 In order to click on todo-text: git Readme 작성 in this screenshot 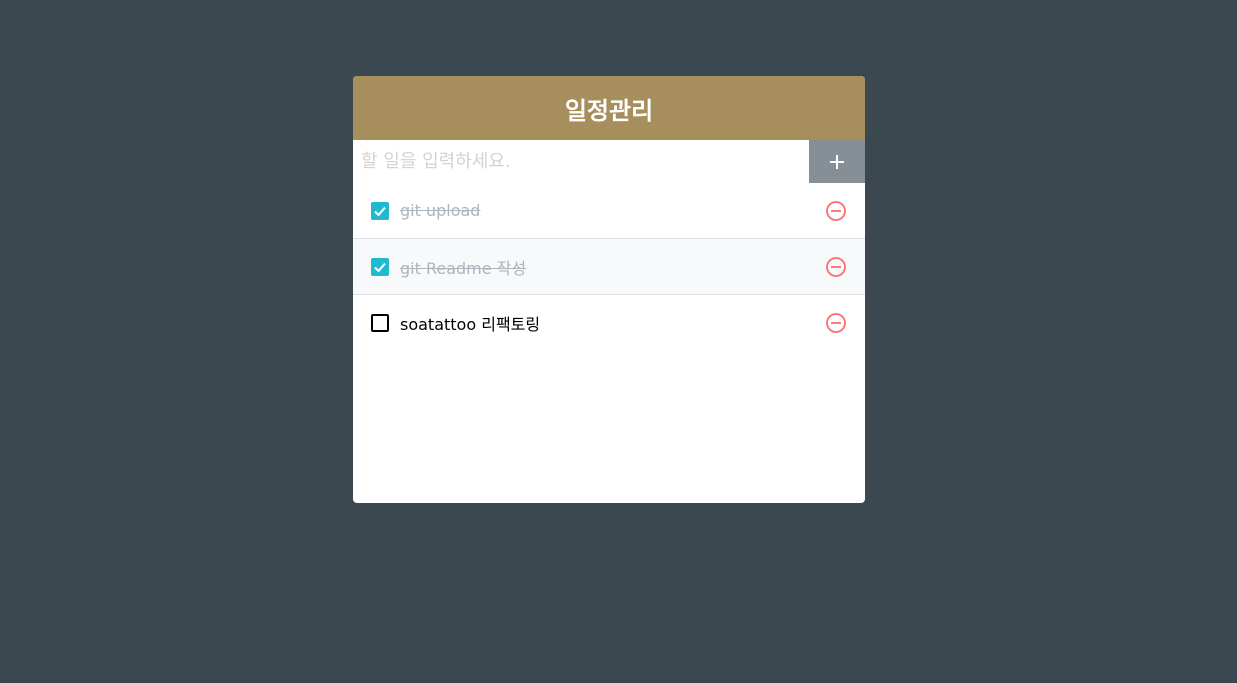, I will do `click(463, 268)`.